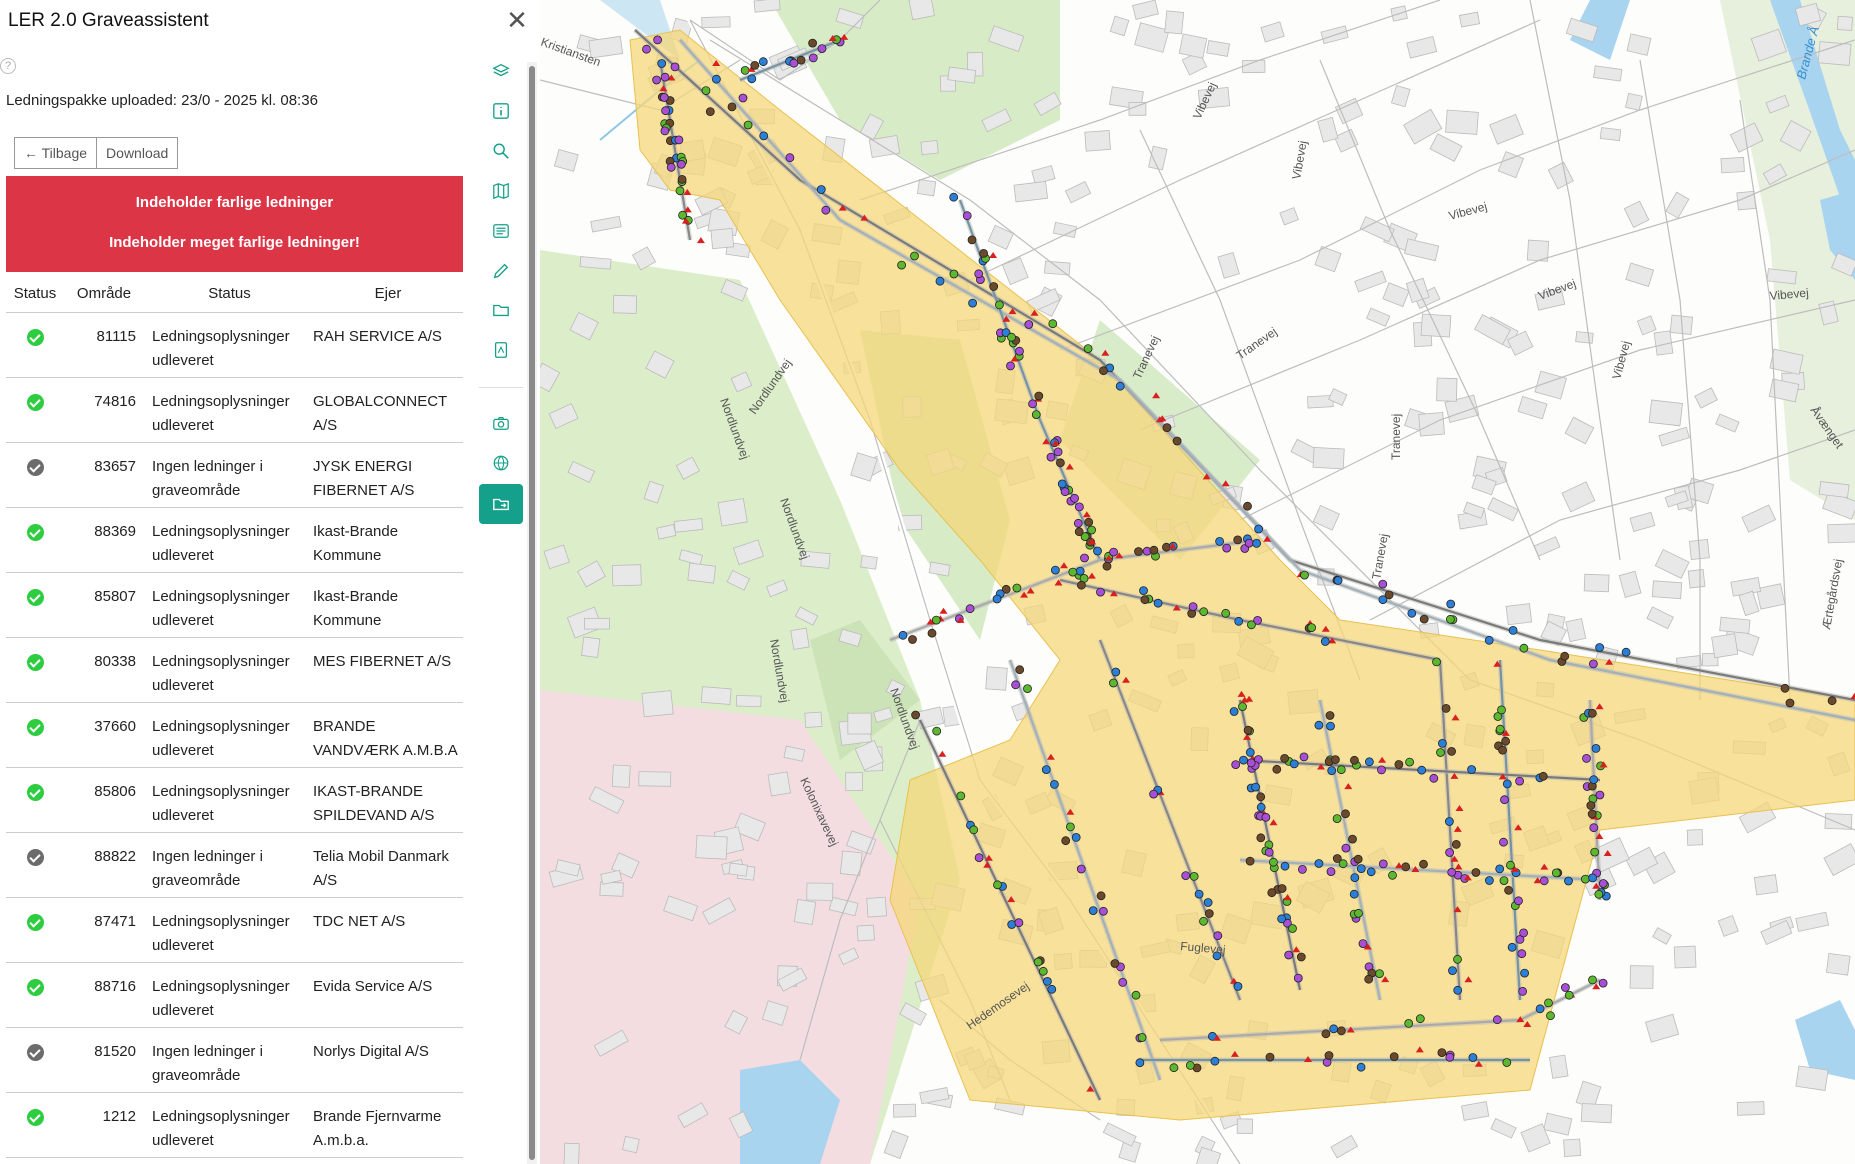 This screenshot has width=1855, height=1164. I want to click on folder-icon, so click(501, 310).